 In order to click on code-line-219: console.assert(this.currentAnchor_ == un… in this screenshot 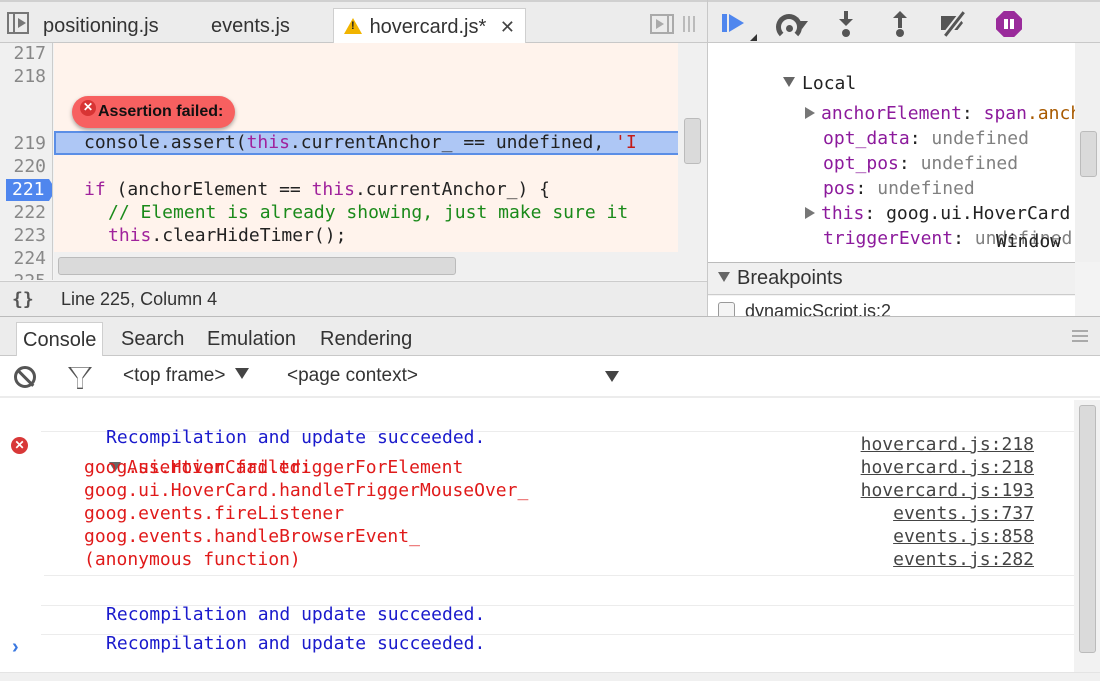, I will do `click(366, 143)`.